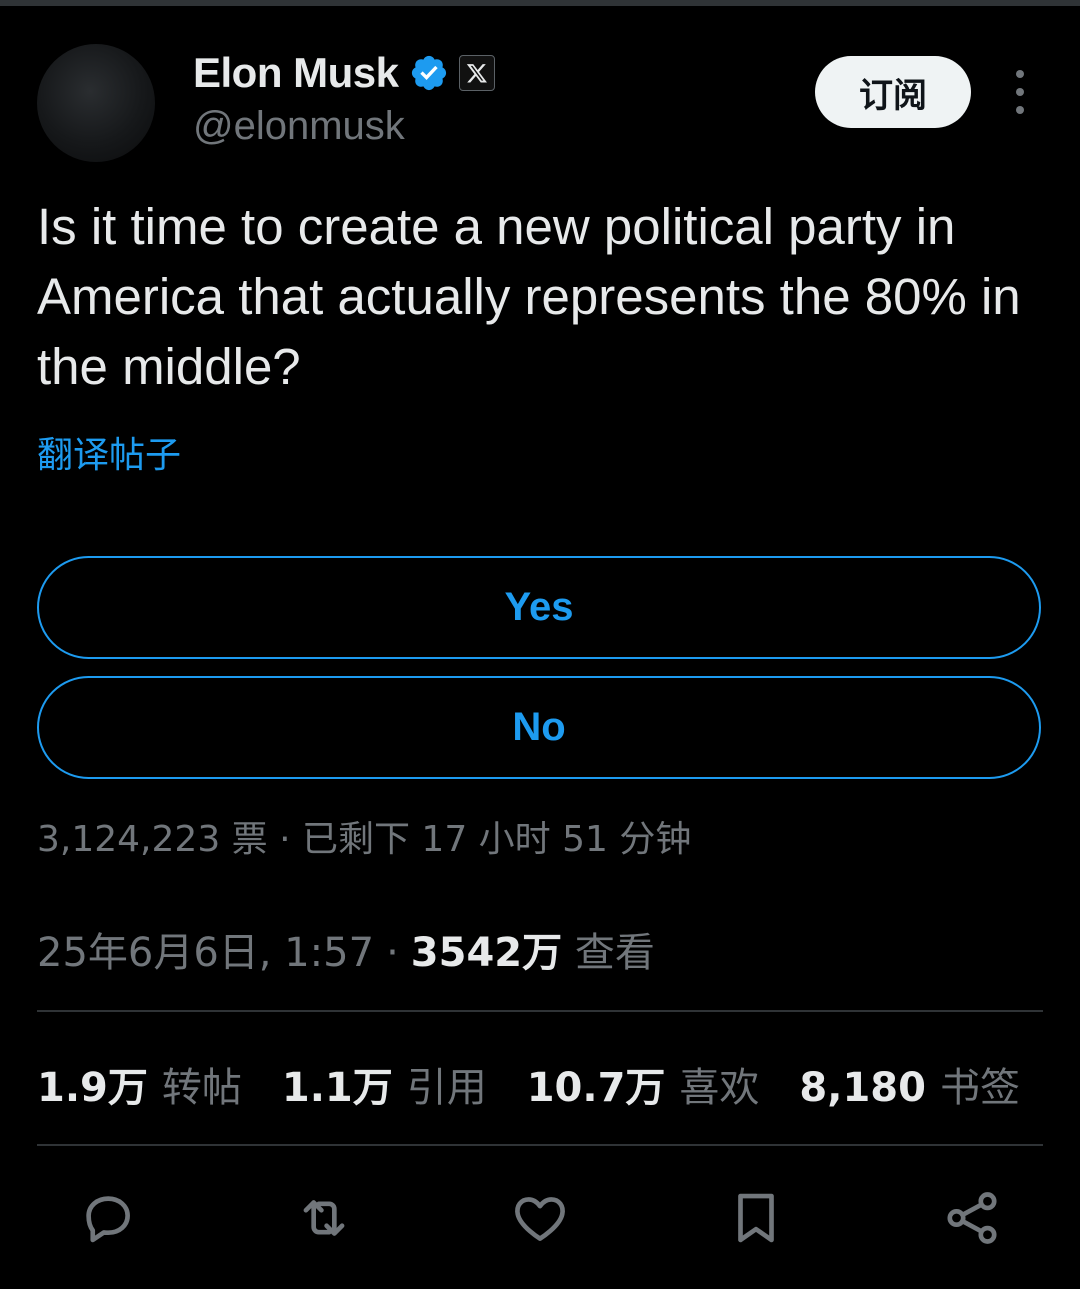 The image size is (1080, 1289). Describe the element at coordinates (296, 73) in the screenshot. I see `author-name: Elon Musk` at that location.